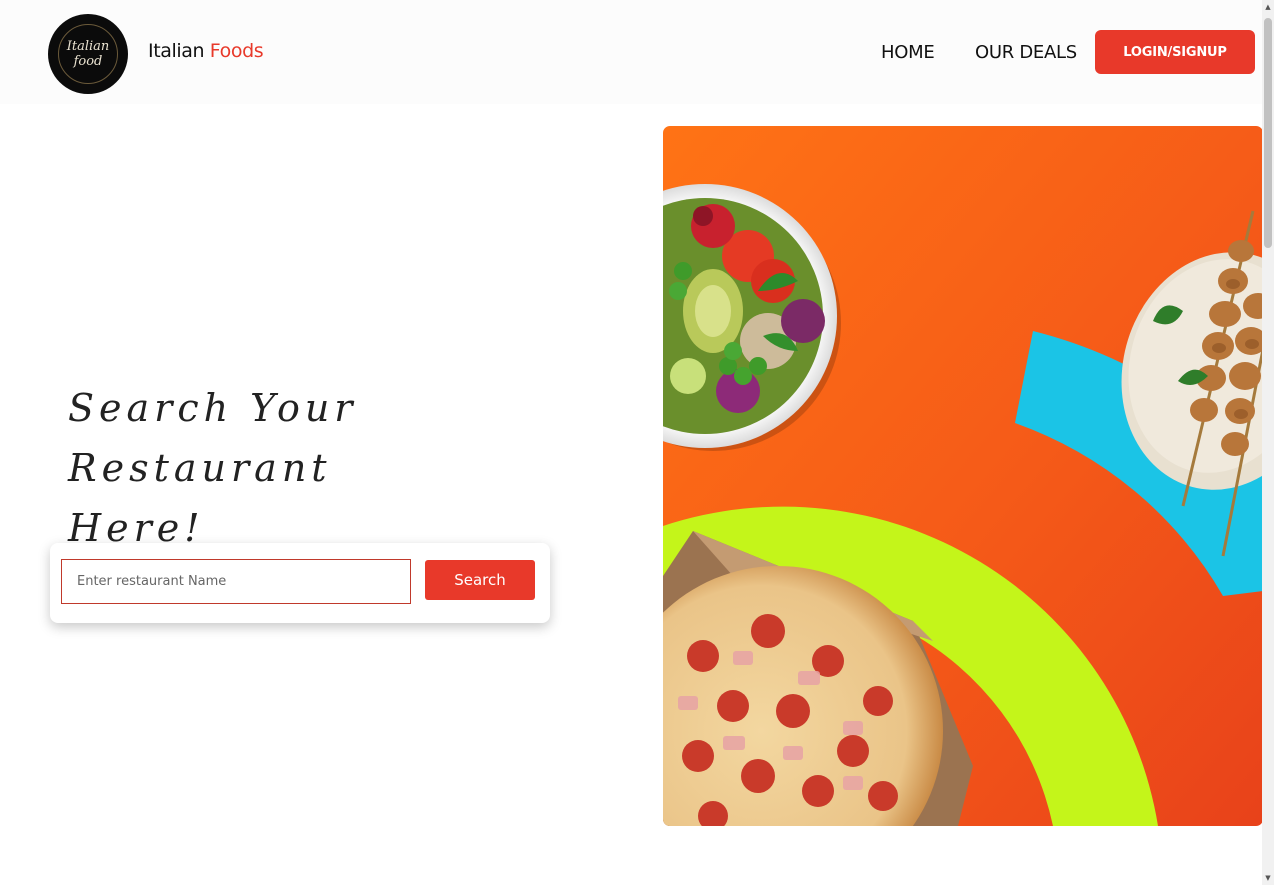 This screenshot has height=885, width=1274. I want to click on login-signup-button: LOGIN/SIGNUP, so click(1175, 52).